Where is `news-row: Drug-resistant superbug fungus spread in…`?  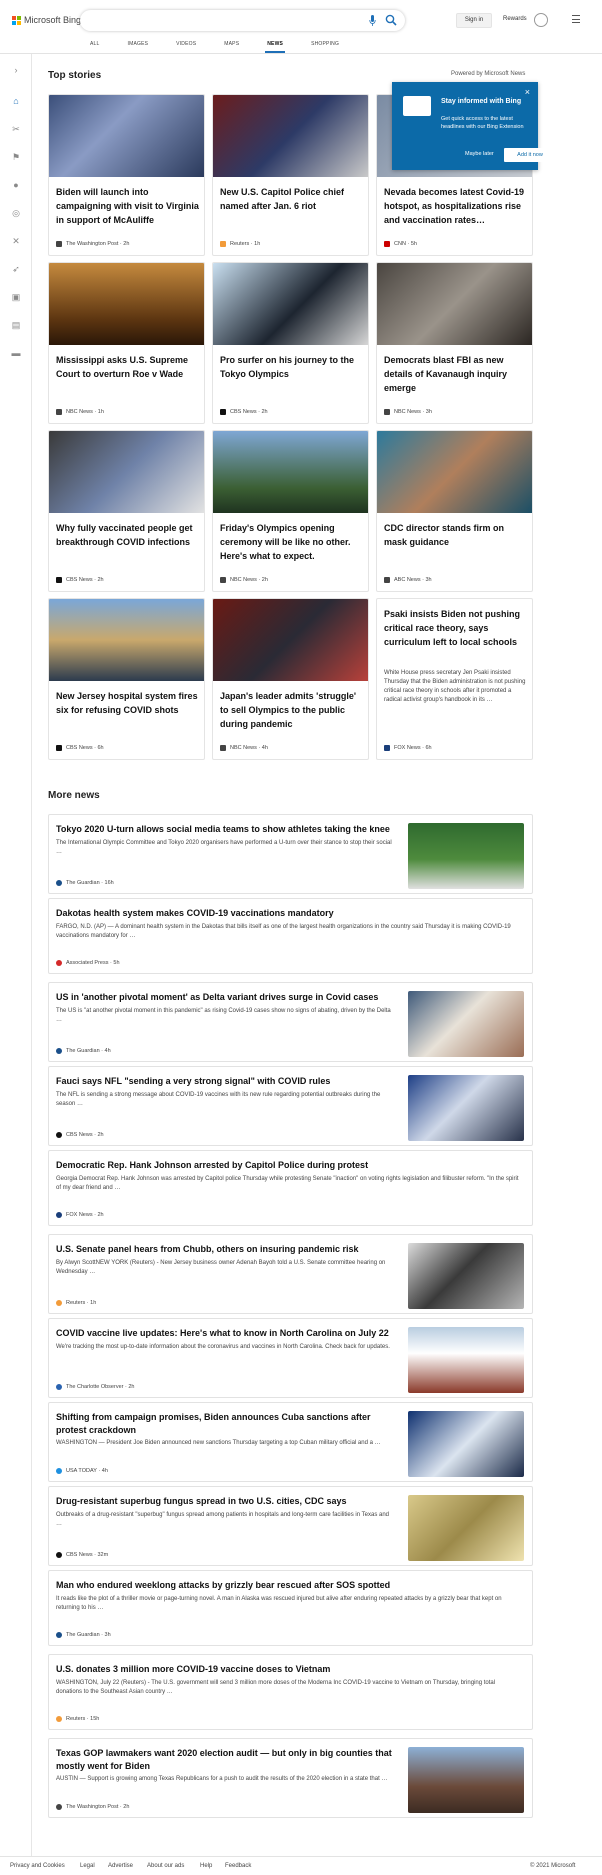 news-row: Drug-resistant superbug fungus spread in… is located at coordinates (290, 1526).